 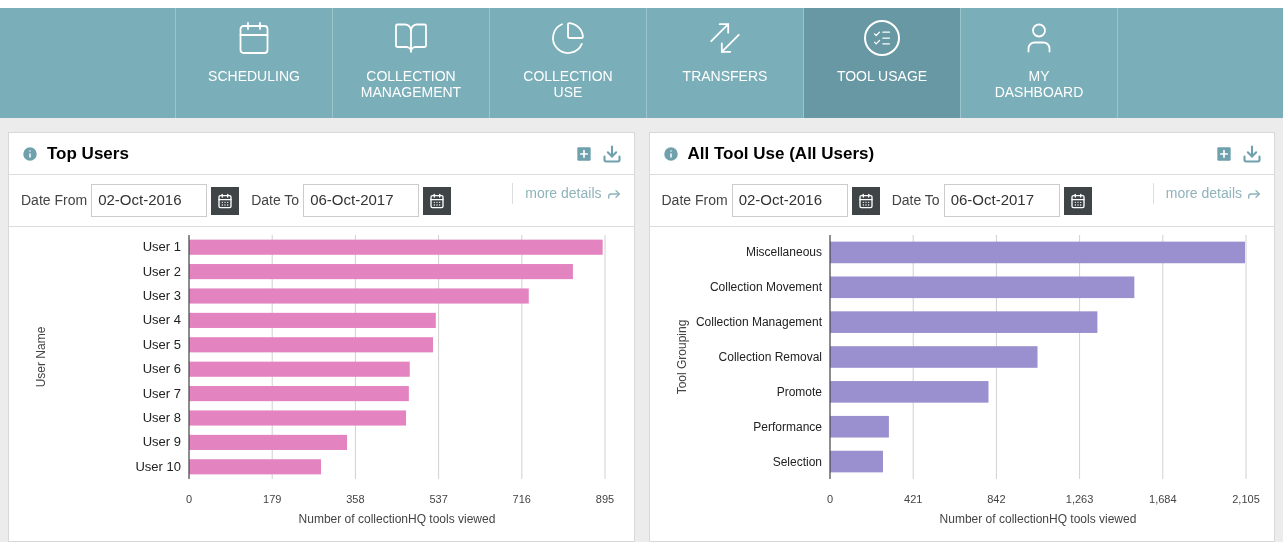 I want to click on category-label: Miscellaneous, so click(x=783, y=252).